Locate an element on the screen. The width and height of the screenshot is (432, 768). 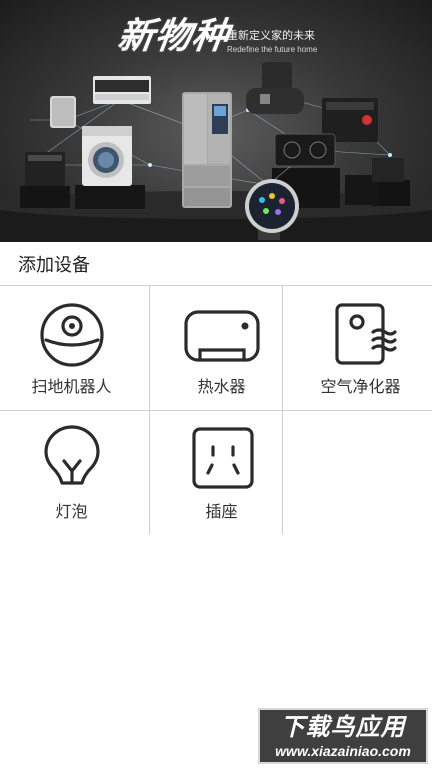
device-water-heater: 热水器 is located at coordinates (221, 348).